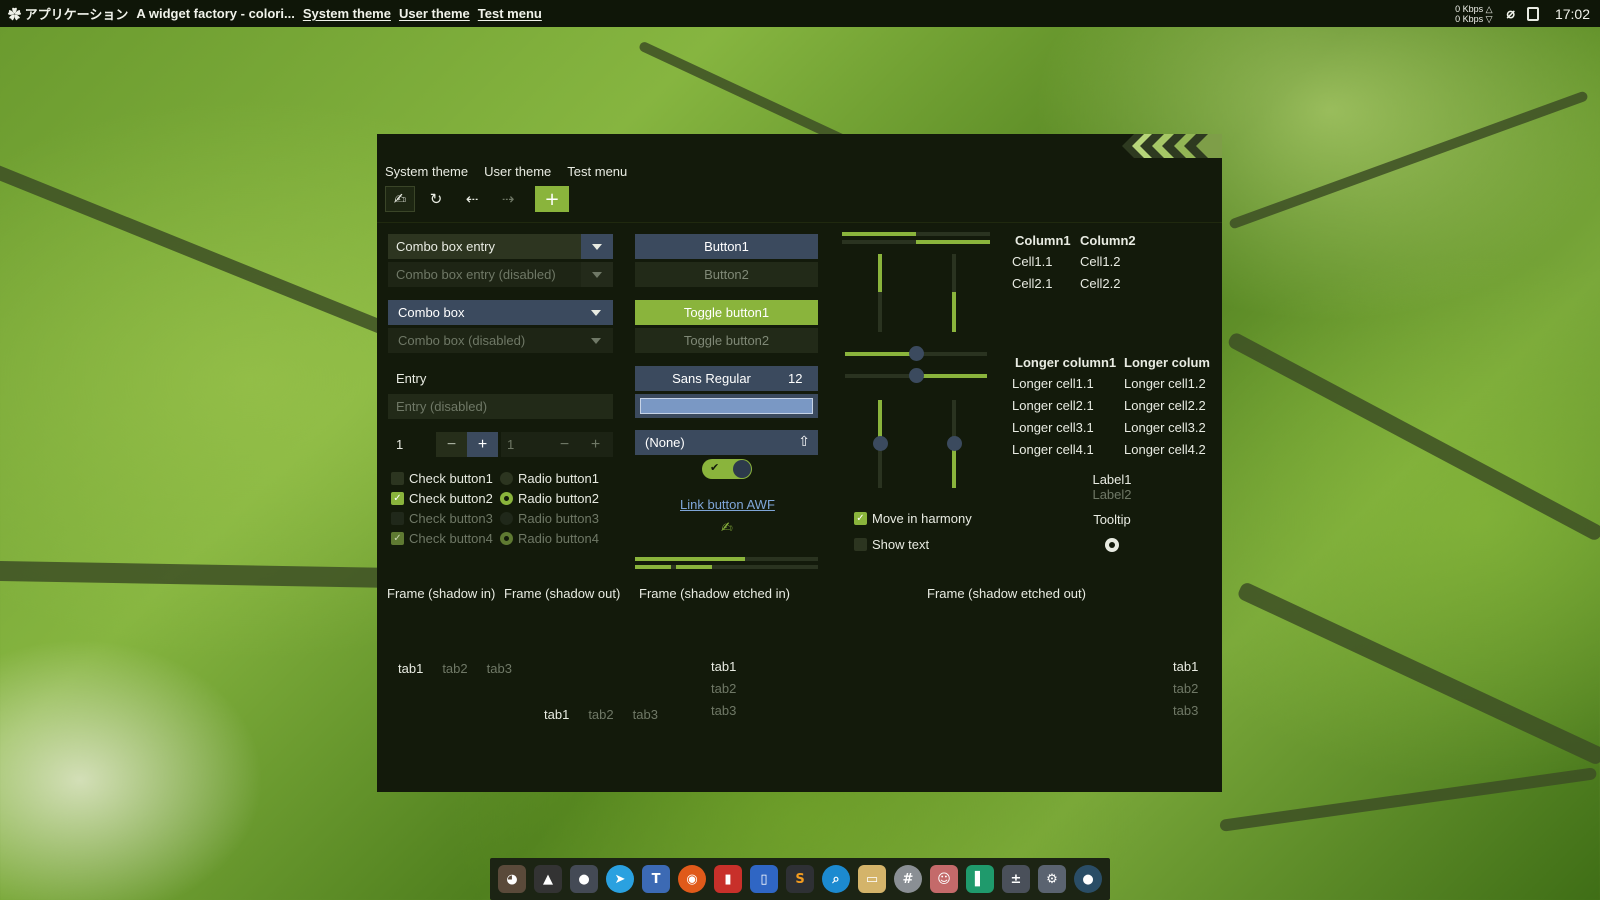 This screenshot has height=900, width=1600. I want to click on palette-launcher-icon: ●, so click(584, 879).